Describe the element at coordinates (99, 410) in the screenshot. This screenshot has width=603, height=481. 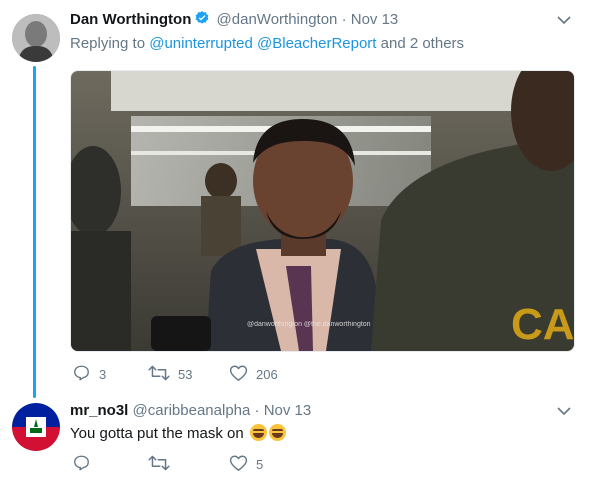
I see `display-name: mr_no3l` at that location.